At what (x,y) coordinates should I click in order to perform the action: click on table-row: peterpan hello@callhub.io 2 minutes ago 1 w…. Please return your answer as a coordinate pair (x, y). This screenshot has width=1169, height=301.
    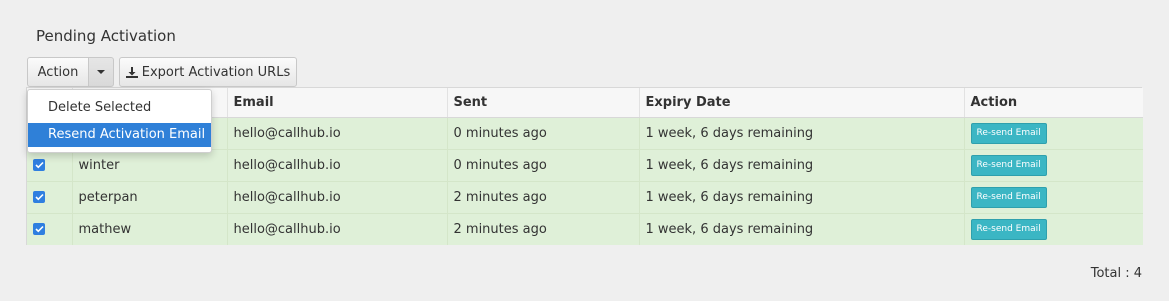
    Looking at the image, I should click on (585, 196).